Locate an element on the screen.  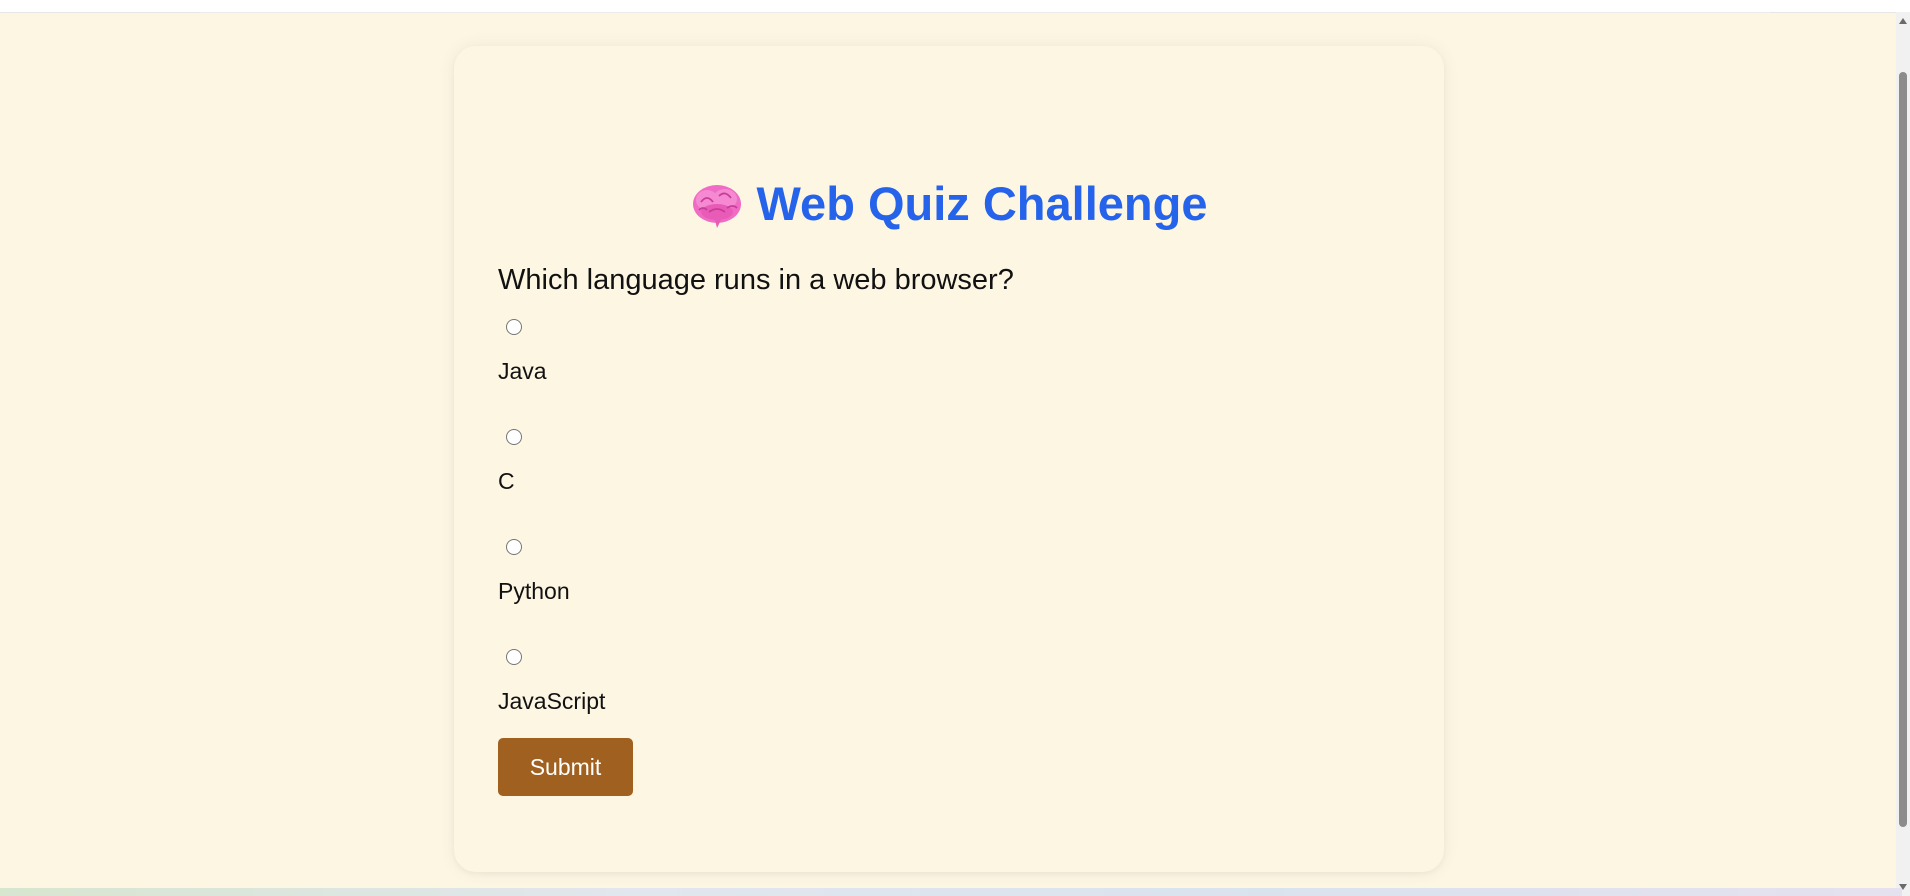
brain-icon is located at coordinates (717, 212).